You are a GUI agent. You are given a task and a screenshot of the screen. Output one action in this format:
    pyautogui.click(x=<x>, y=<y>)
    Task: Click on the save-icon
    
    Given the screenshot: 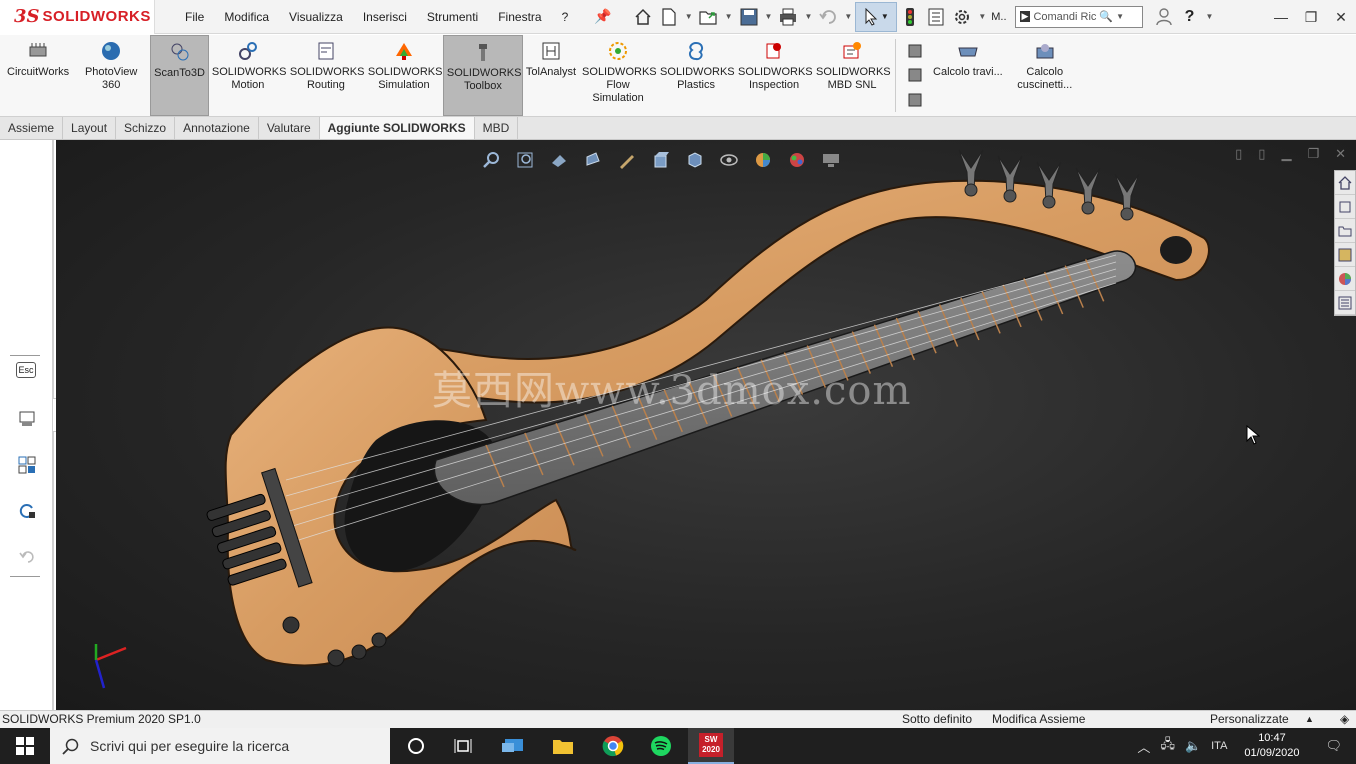 What is the action you would take?
    pyautogui.click(x=749, y=17)
    